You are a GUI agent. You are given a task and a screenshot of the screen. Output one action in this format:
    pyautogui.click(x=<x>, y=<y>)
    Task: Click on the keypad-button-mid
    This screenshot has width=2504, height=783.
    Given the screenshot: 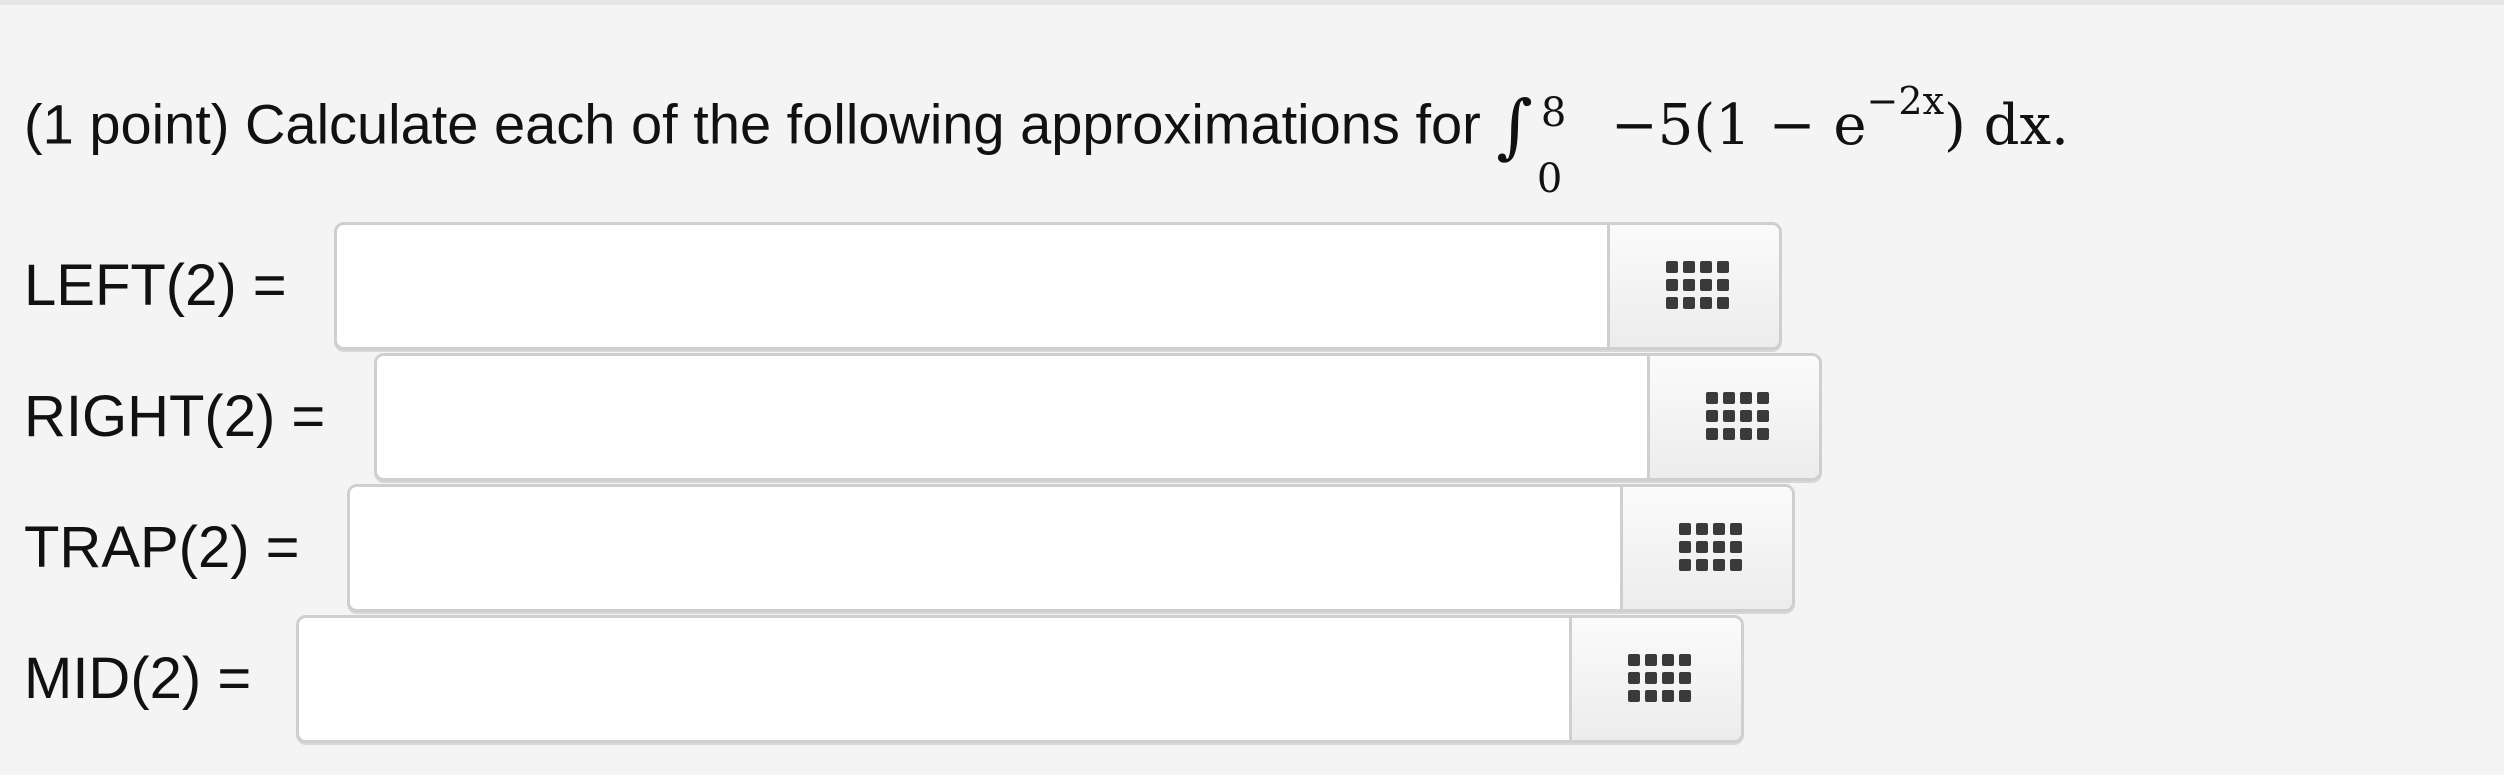 What is the action you would take?
    pyautogui.click(x=1655, y=679)
    